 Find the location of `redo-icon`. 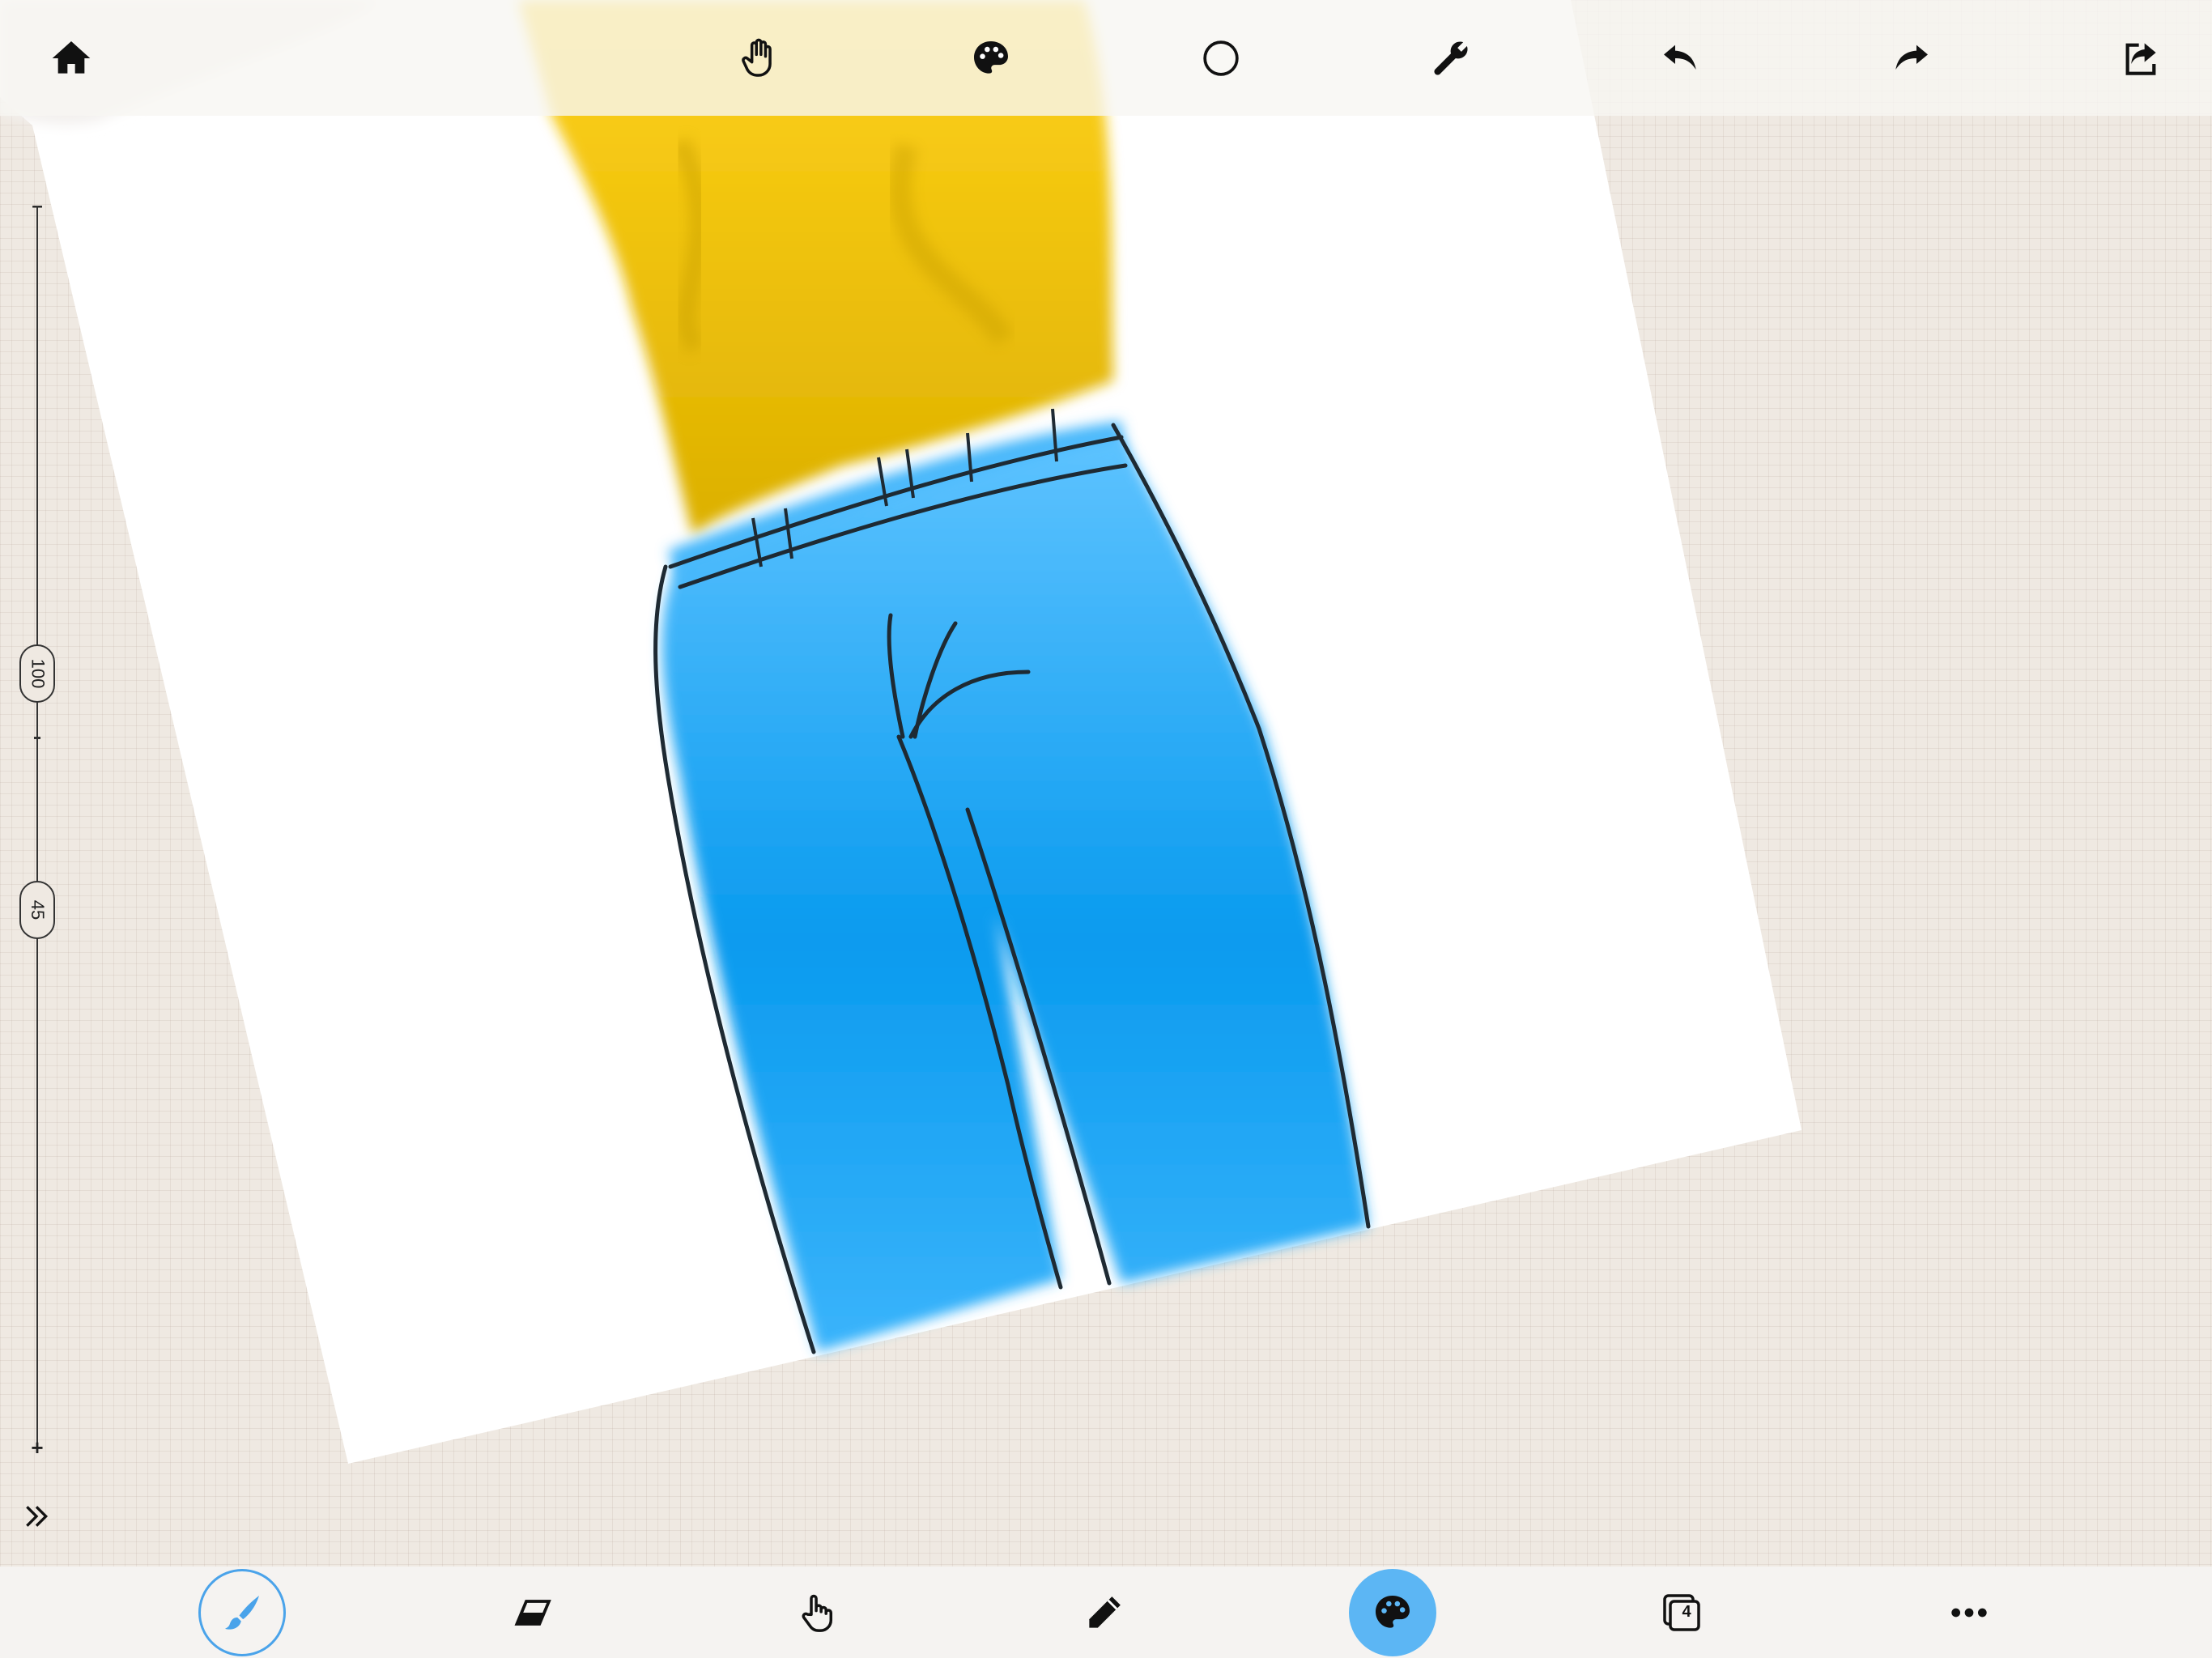

redo-icon is located at coordinates (1912, 57).